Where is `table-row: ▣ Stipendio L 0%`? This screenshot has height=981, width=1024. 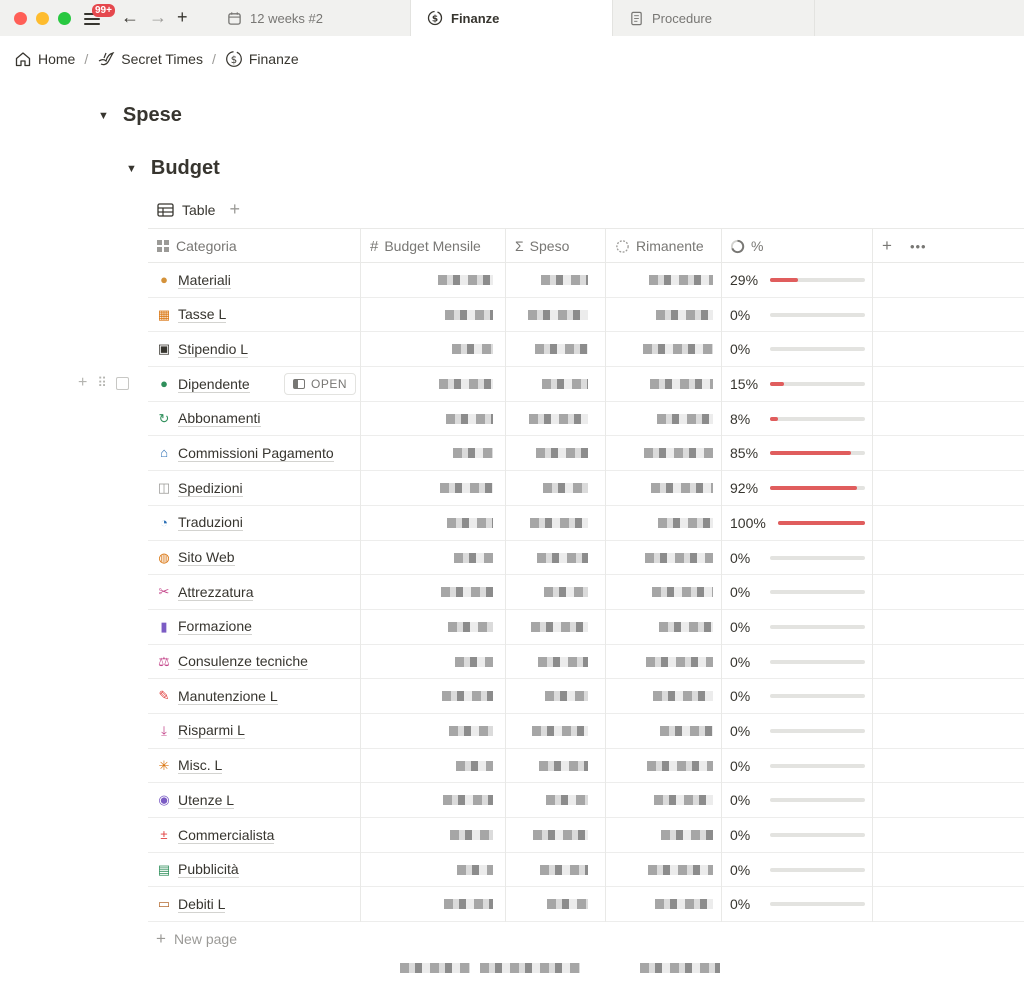 table-row: ▣ Stipendio L 0% is located at coordinates (586, 350).